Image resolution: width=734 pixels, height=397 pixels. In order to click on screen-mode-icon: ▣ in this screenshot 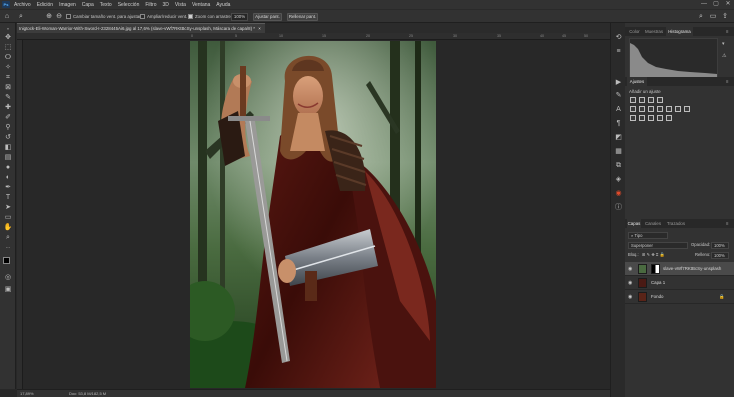, I will do `click(8, 289)`.